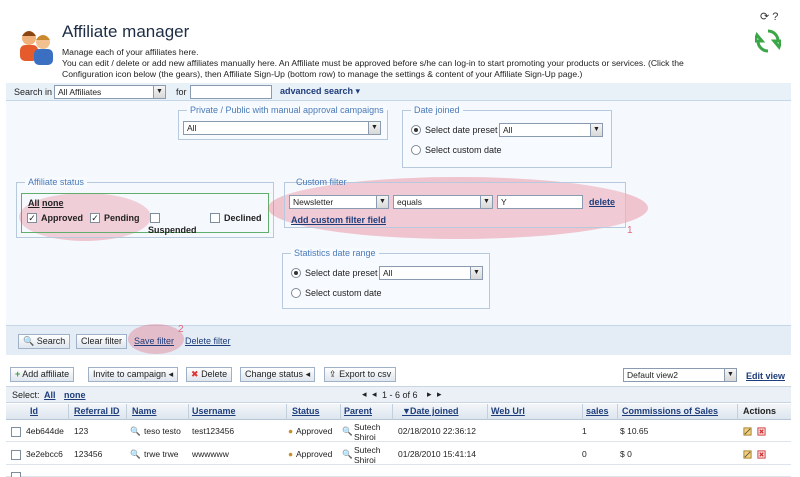 This screenshot has height=477, width=800. I want to click on date-joined-legend: Date joined, so click(437, 110).